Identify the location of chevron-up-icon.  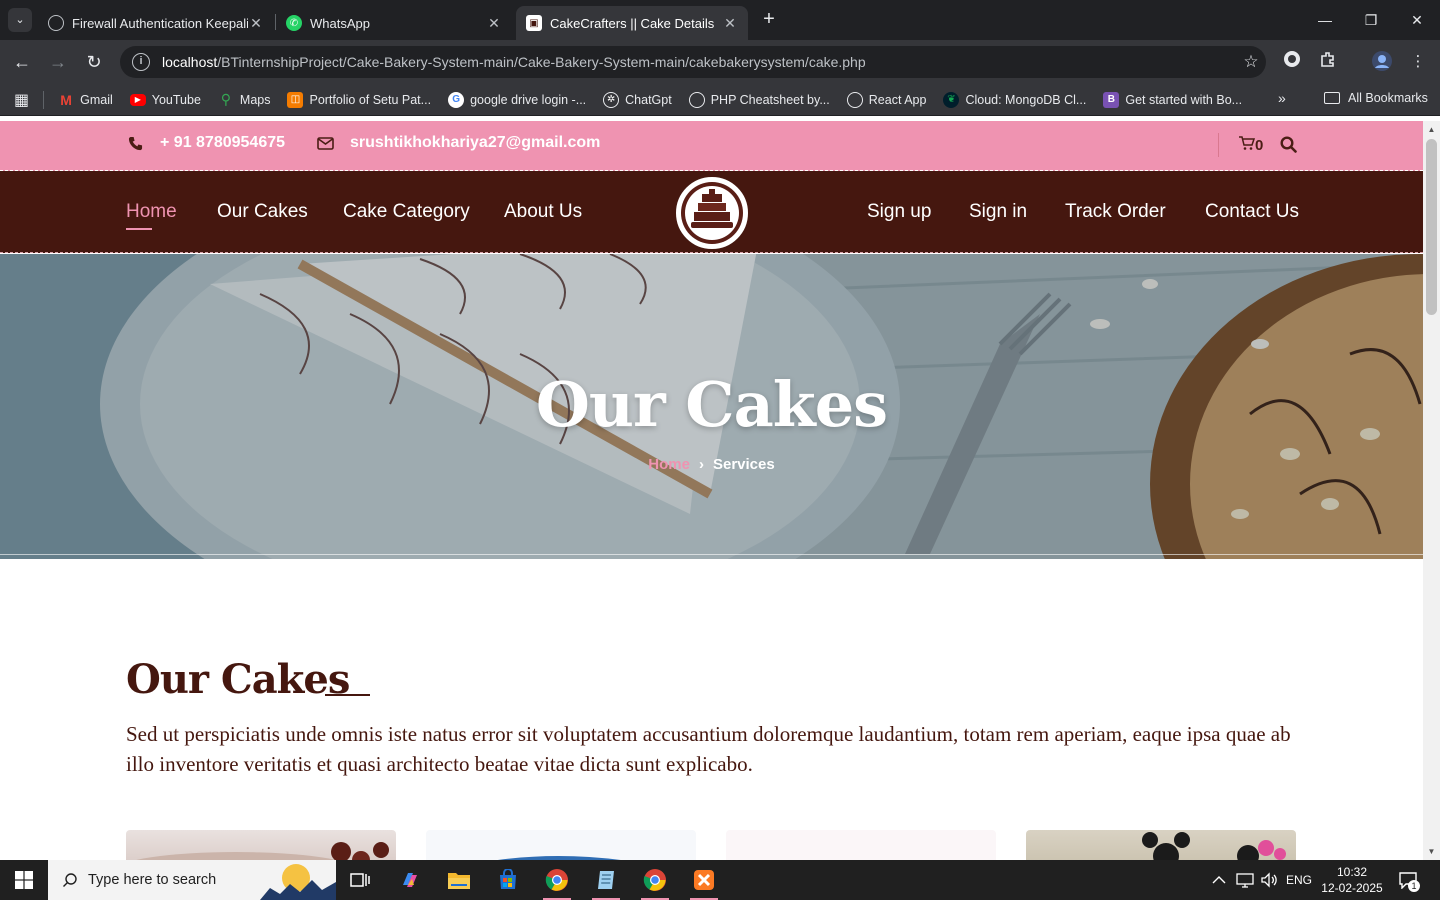
(1219, 880).